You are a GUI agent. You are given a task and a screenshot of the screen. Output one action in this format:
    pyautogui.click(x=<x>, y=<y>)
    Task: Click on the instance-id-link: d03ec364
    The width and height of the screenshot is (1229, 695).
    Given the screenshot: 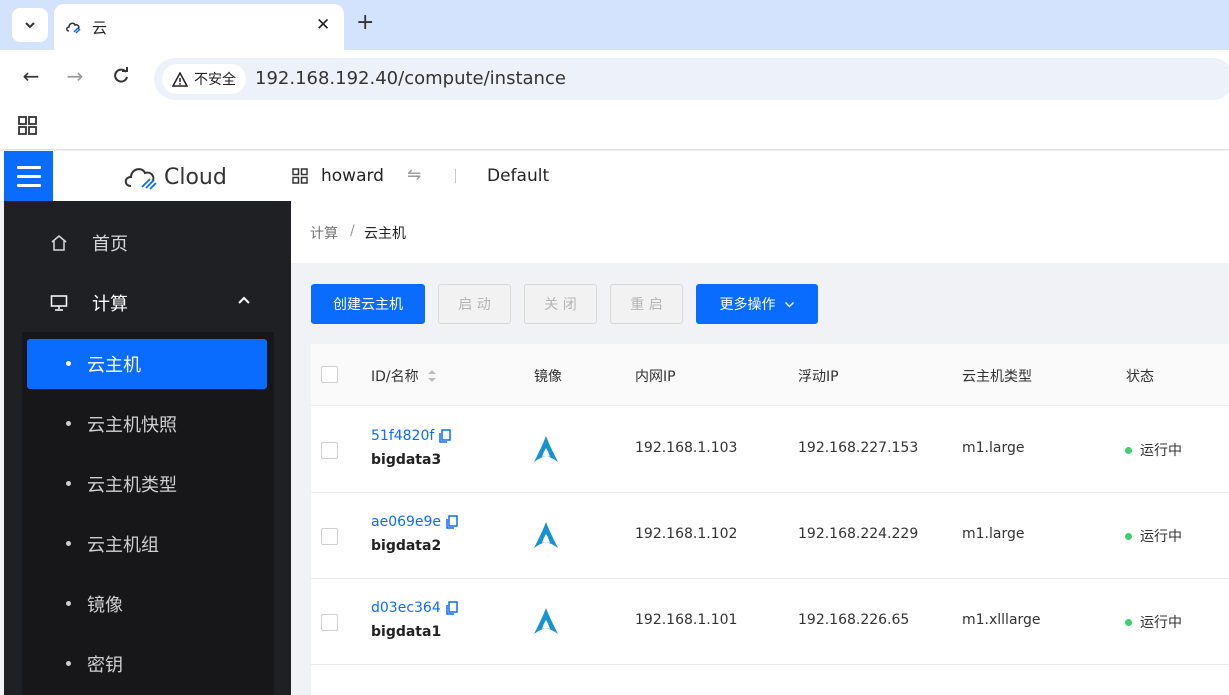 What is the action you would take?
    pyautogui.click(x=414, y=608)
    